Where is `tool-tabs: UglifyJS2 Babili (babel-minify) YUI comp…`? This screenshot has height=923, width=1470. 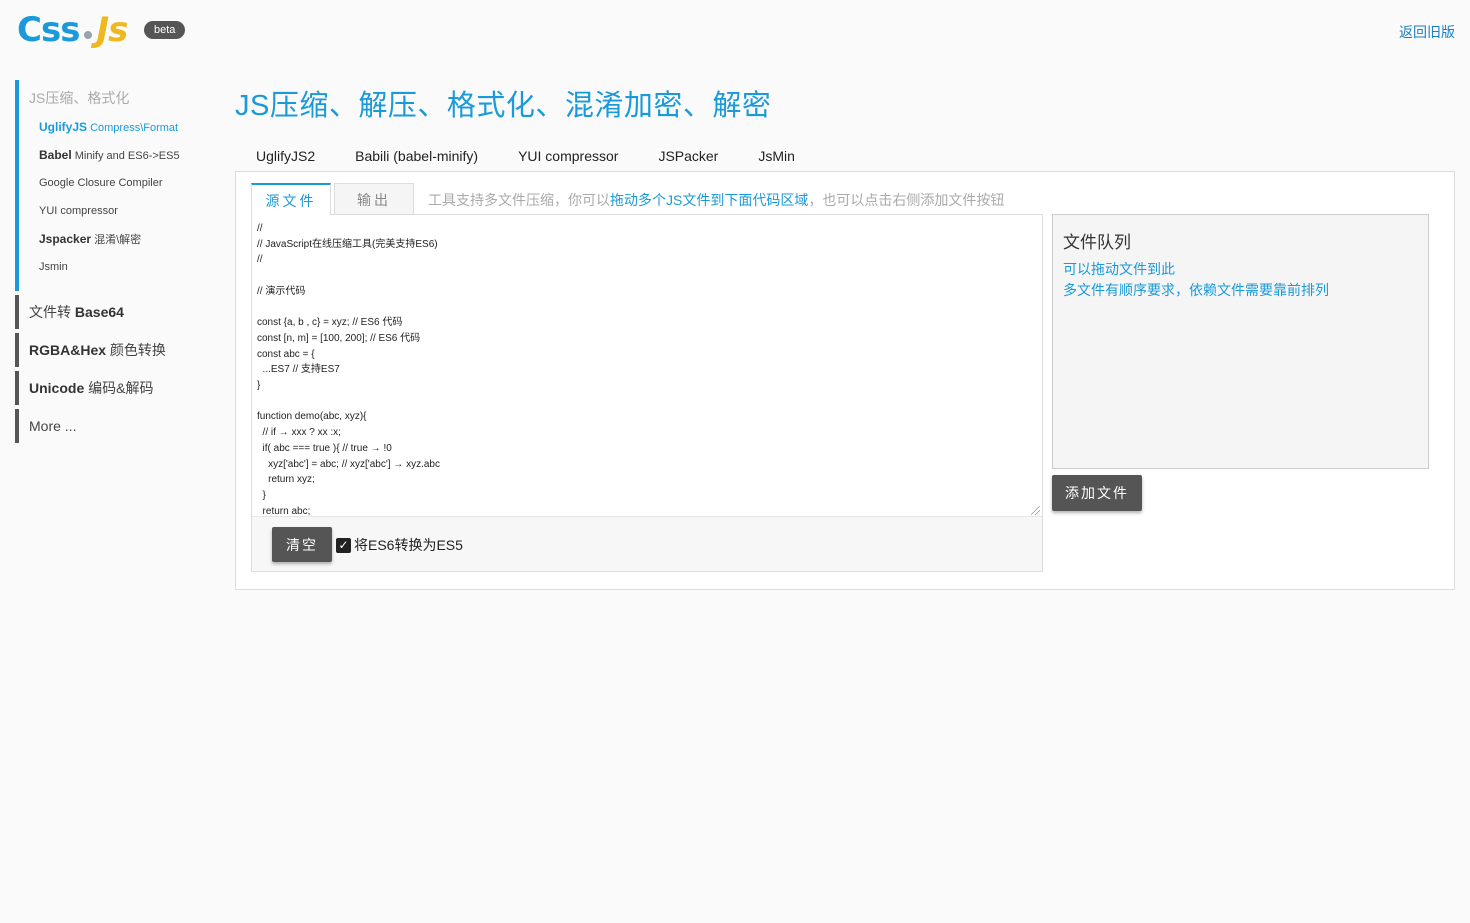
tool-tabs: UglifyJS2 Babili (babel-minify) YUI comp… is located at coordinates (525, 156).